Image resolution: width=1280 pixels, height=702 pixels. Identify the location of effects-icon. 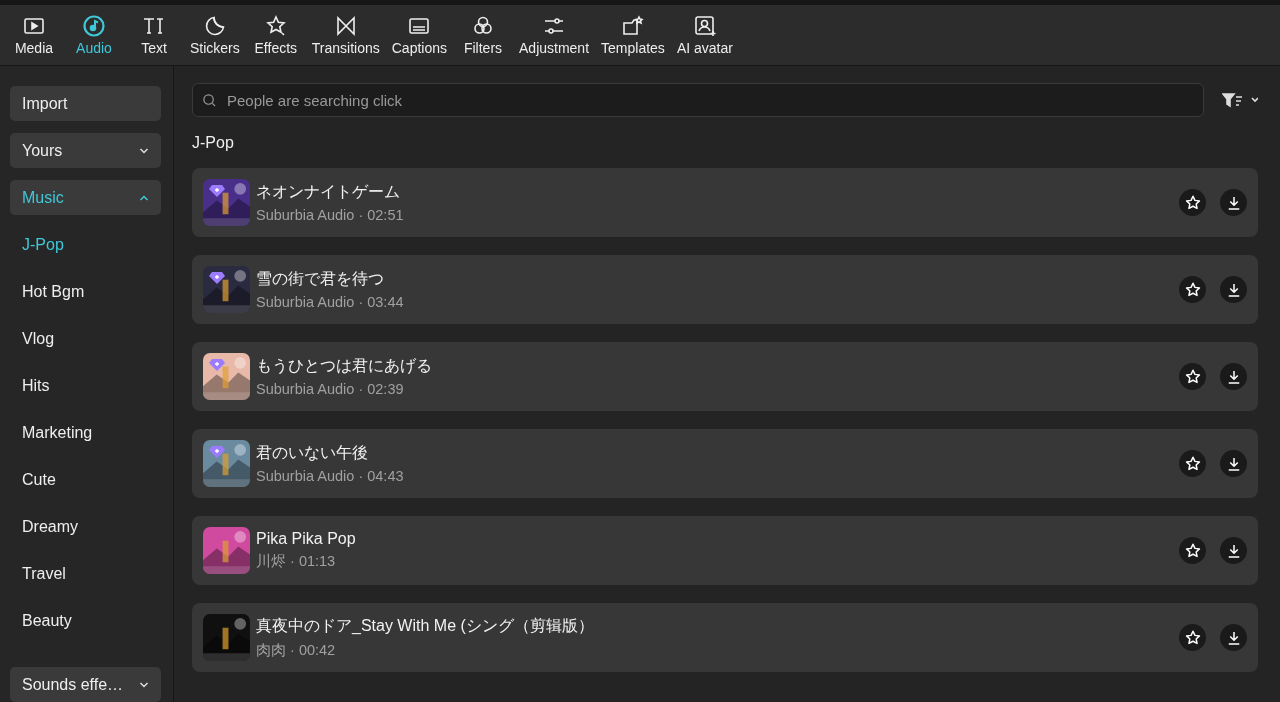
(275, 26).